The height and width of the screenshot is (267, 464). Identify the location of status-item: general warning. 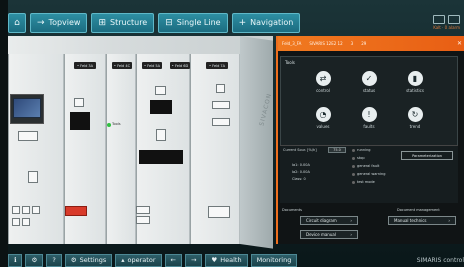
(368, 174).